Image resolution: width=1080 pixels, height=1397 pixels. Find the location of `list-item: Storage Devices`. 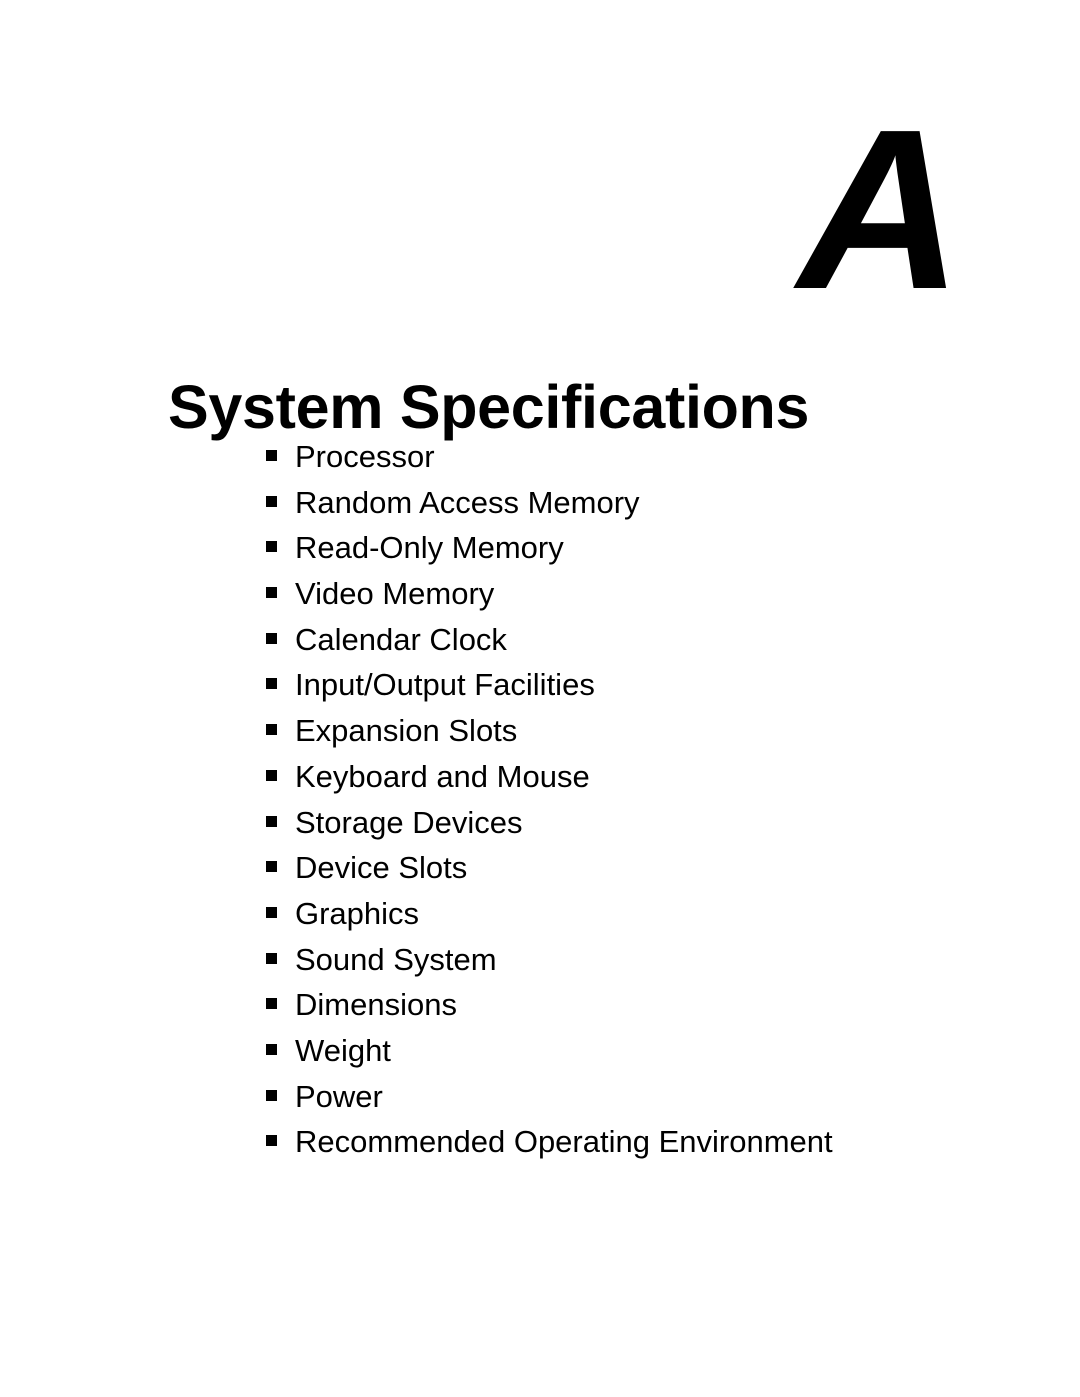

list-item: Storage Devices is located at coordinates (549, 823).